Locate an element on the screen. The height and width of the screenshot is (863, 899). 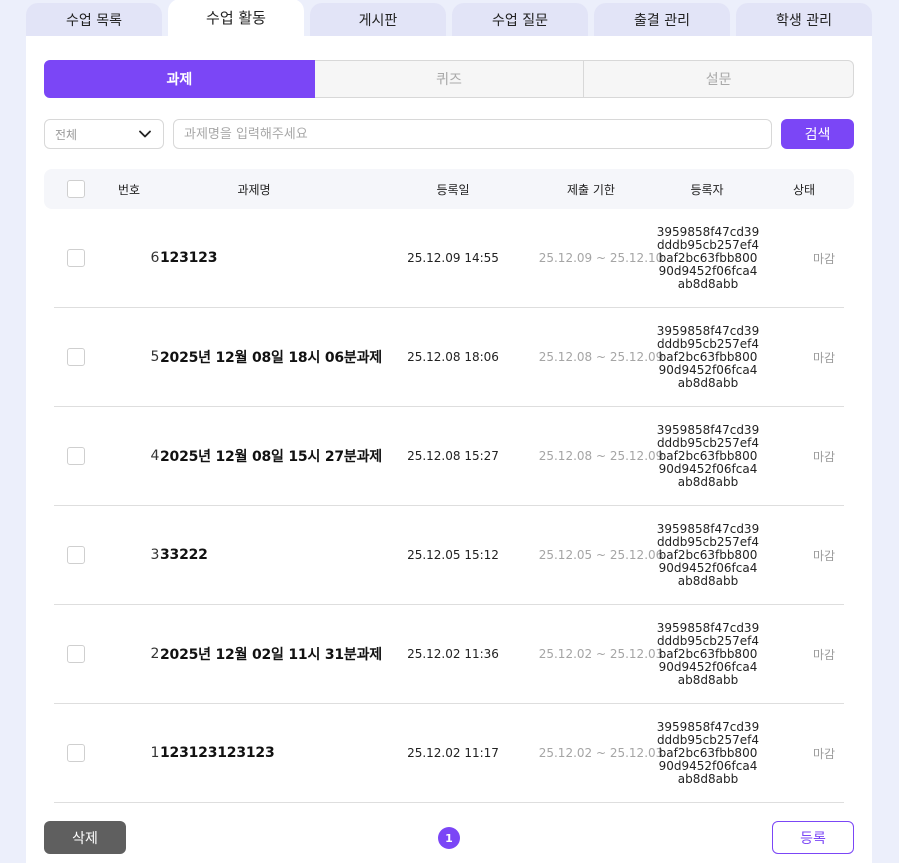
tab-class-list: 수업 목록 is located at coordinates (94, 19).